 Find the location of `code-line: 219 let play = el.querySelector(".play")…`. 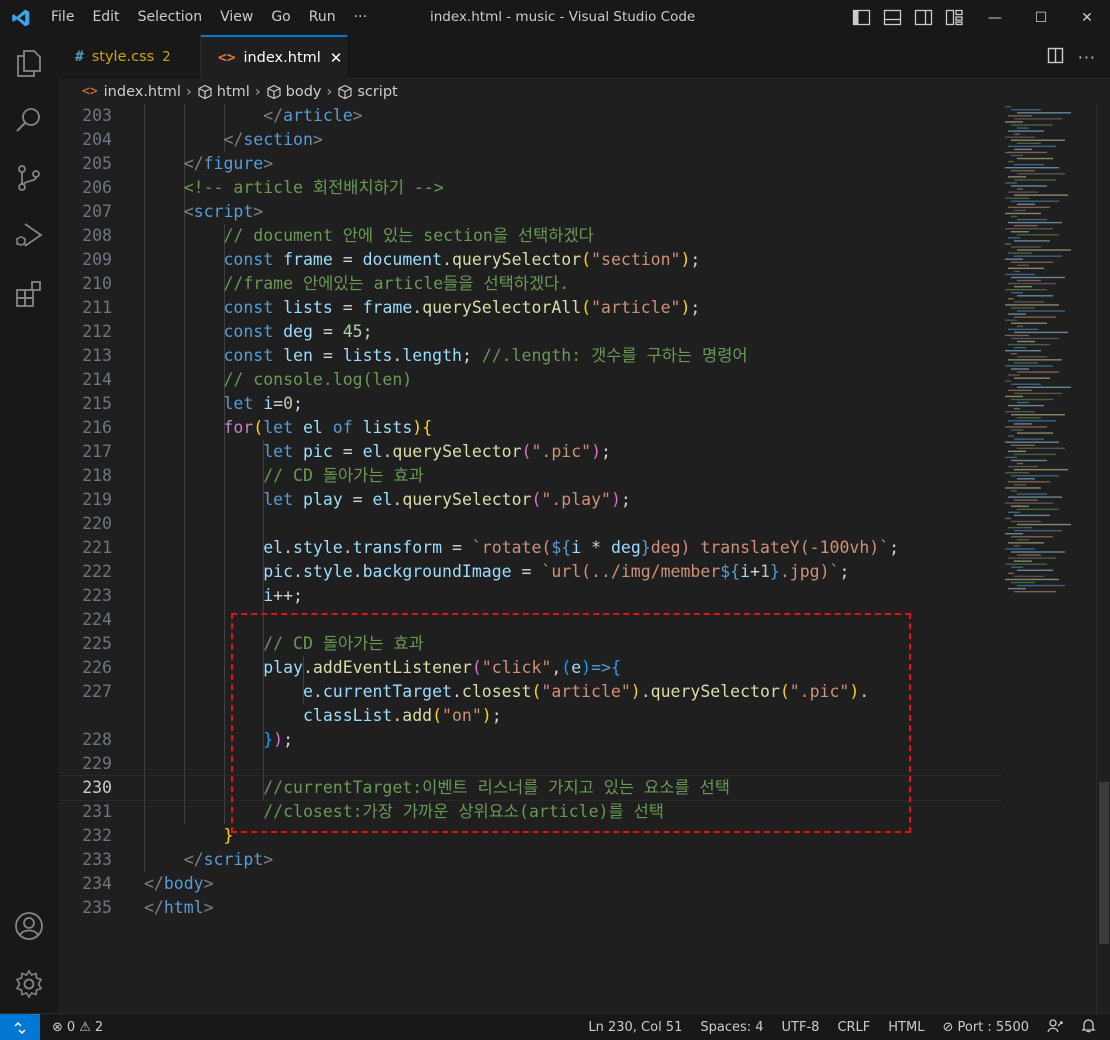

code-line: 219 let play = el.querySelector(".play")… is located at coordinates (530, 500).